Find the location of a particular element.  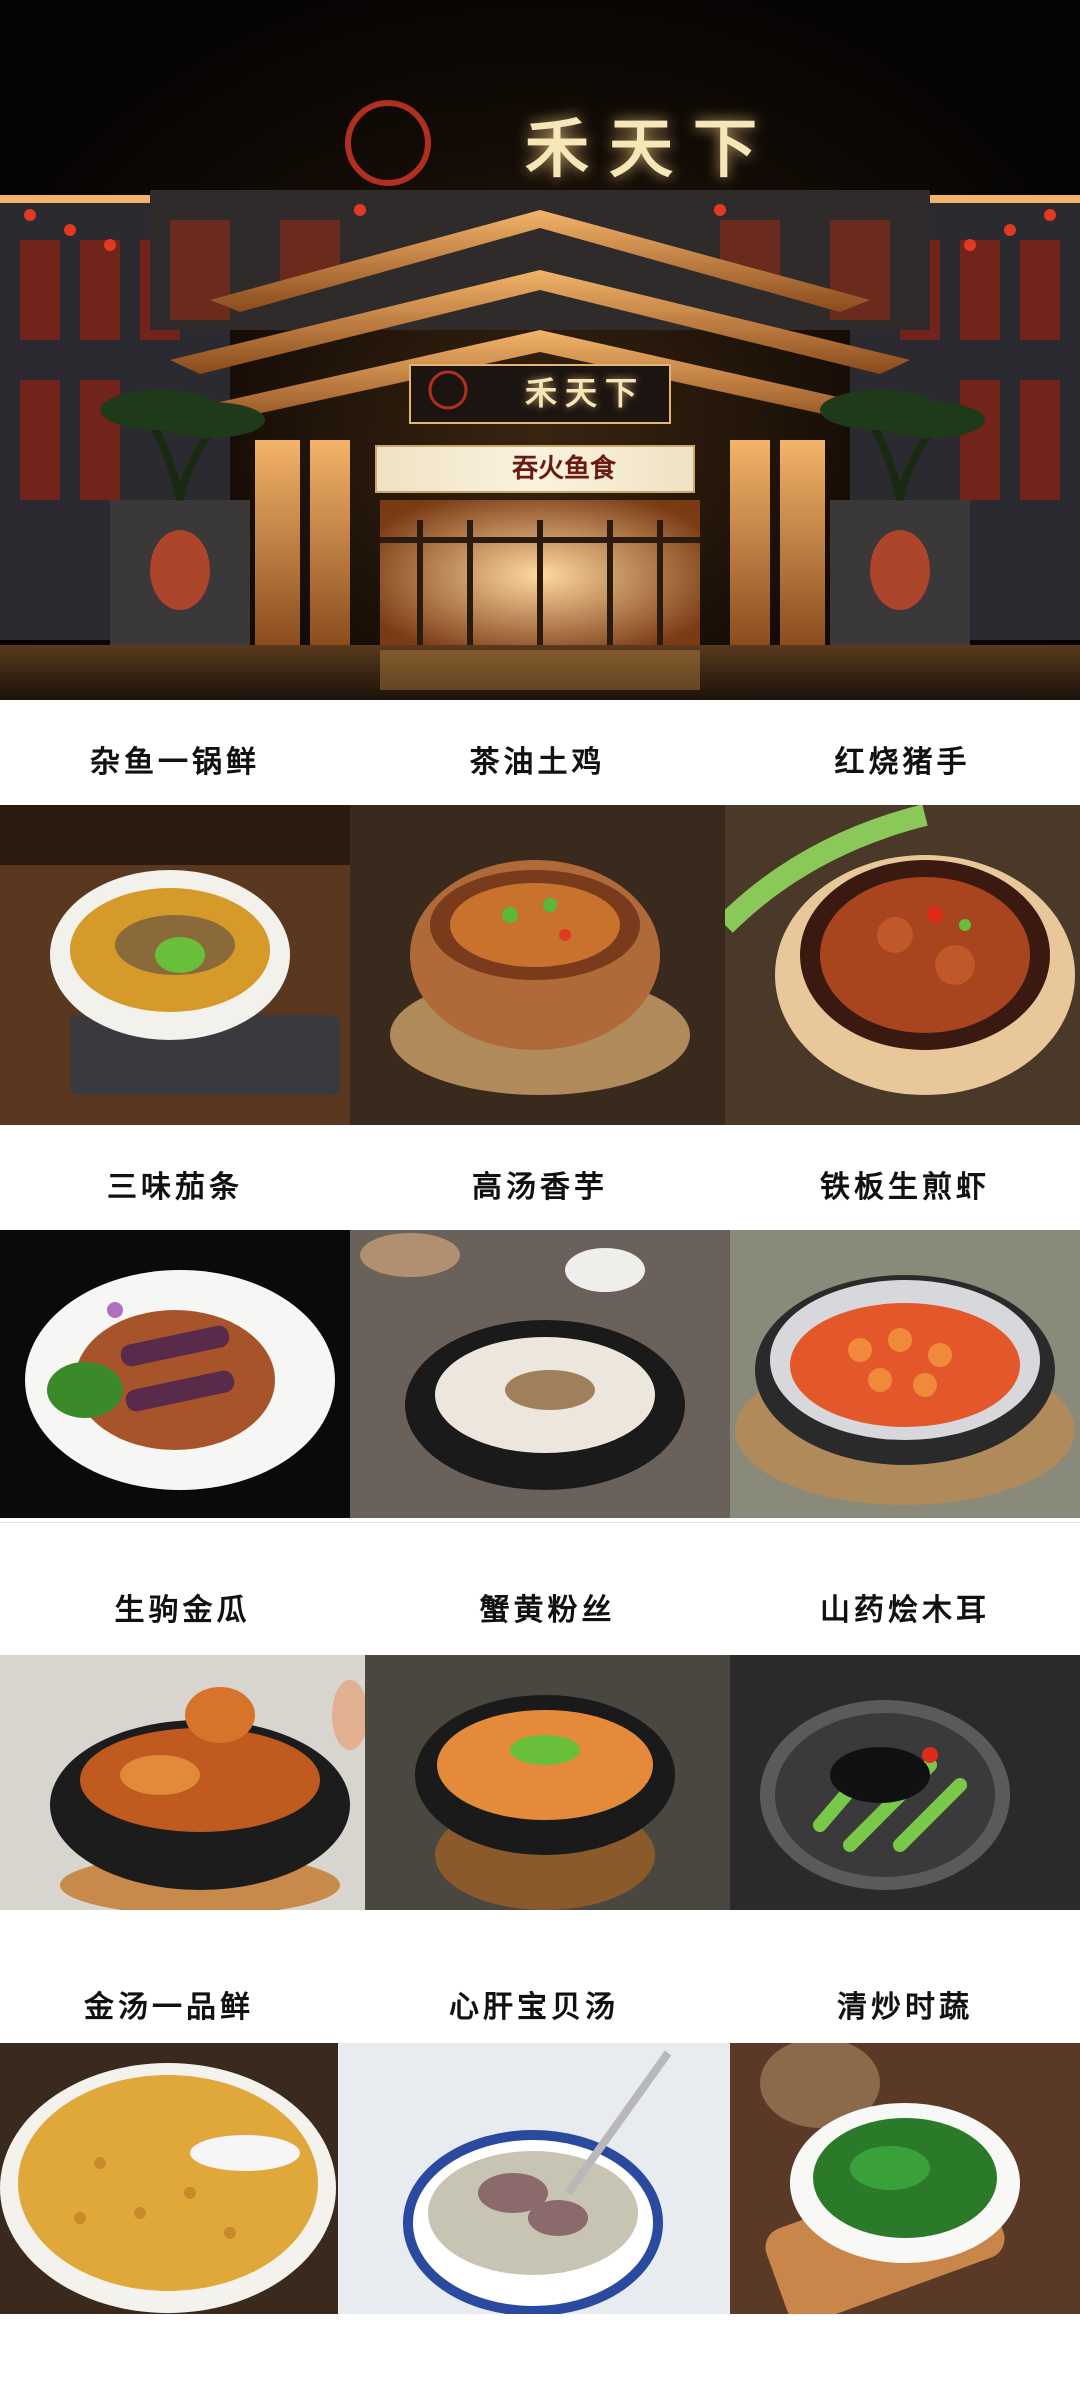

dish-name: 高汤香芋 is located at coordinates (540, 1187).